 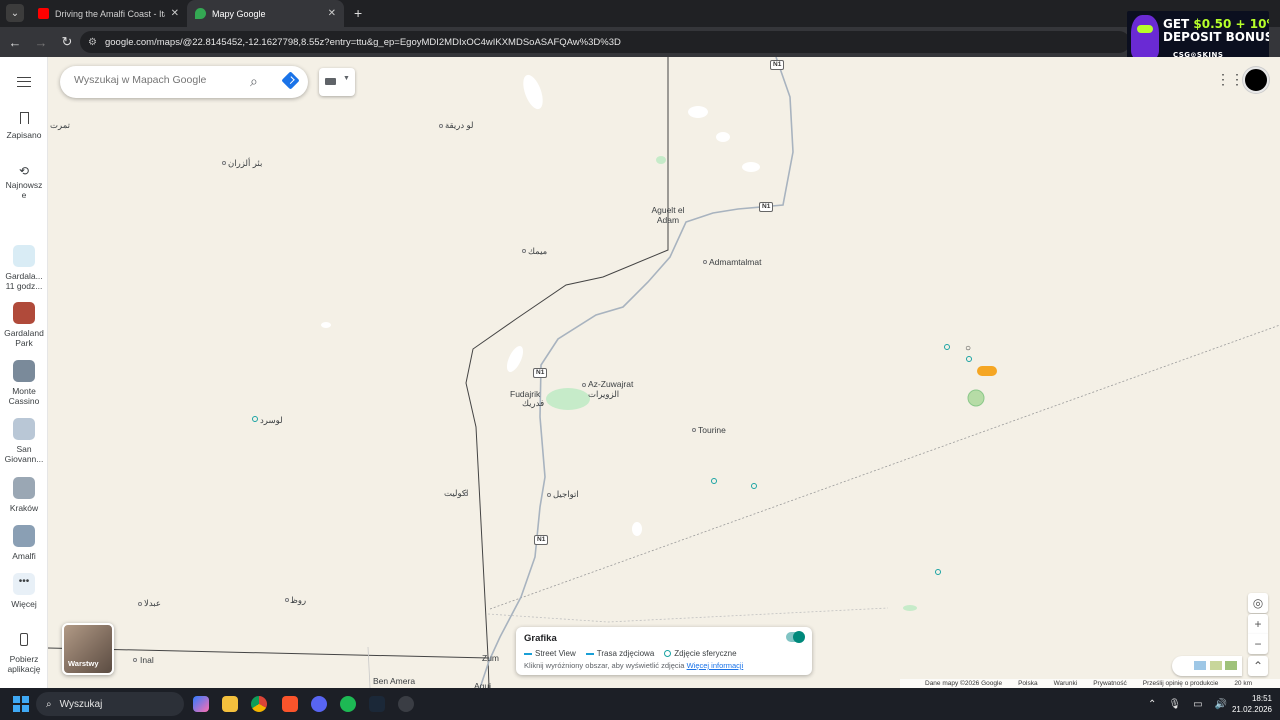 I want to click on taskbar-search: ⌕ Wyszukaj, so click(x=110, y=704).